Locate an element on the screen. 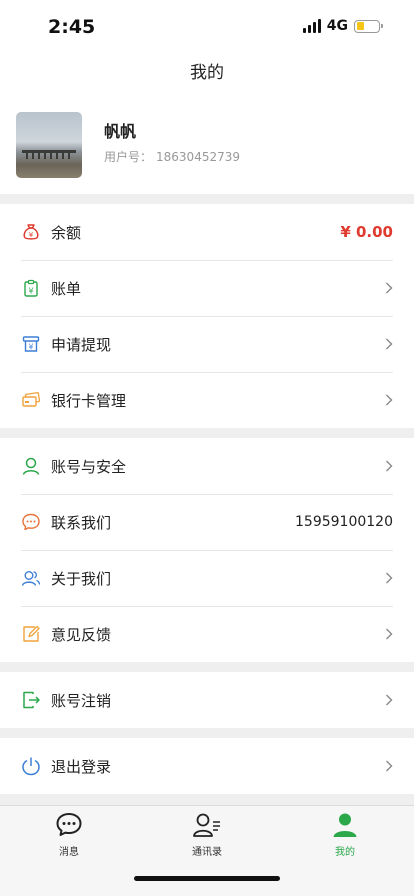 This screenshot has height=896, width=414. cancel-account-row: 账号注销 is located at coordinates (207, 700).